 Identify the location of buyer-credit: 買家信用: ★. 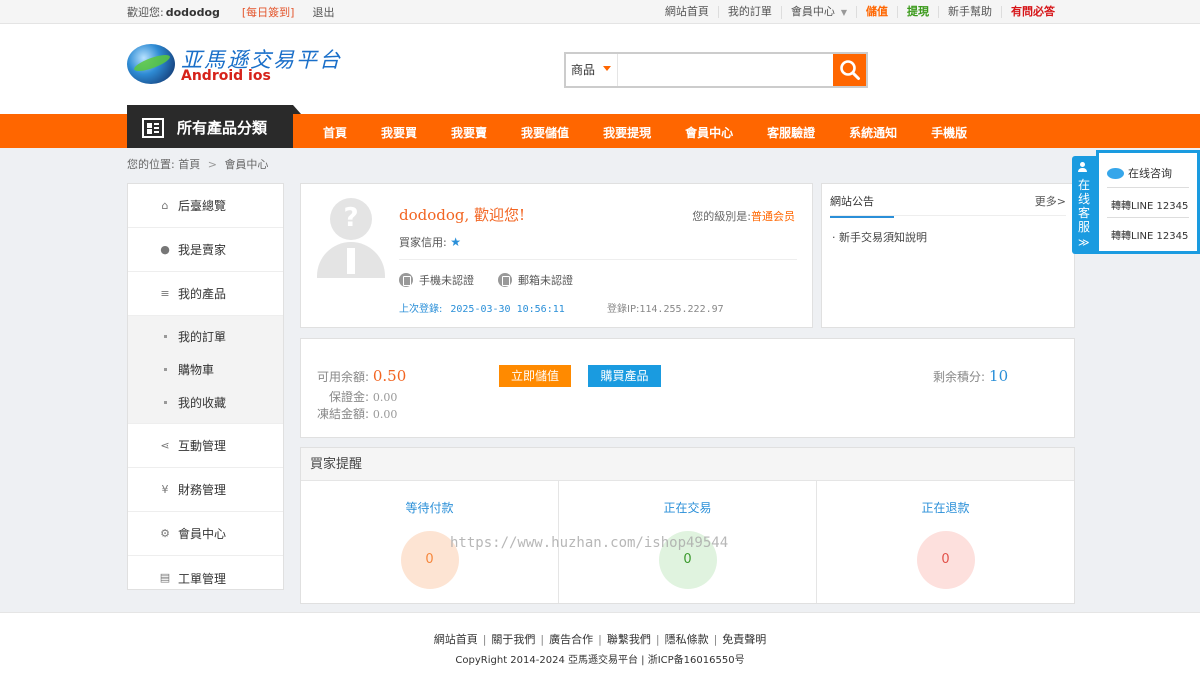
(430, 242).